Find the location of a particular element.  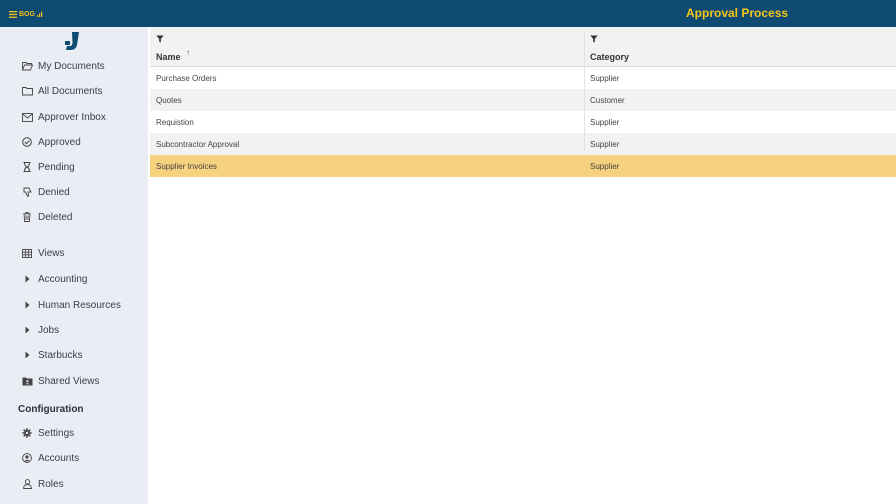

sort-ascending-icon: ↑ is located at coordinates (188, 52).